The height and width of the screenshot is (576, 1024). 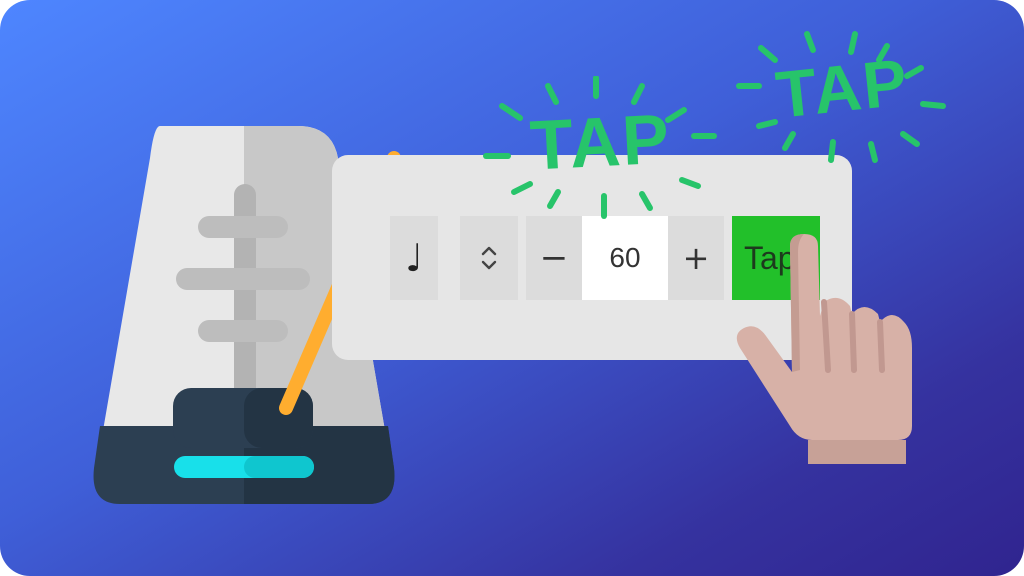 I want to click on quarter-note-icon: ♩, so click(x=414, y=258).